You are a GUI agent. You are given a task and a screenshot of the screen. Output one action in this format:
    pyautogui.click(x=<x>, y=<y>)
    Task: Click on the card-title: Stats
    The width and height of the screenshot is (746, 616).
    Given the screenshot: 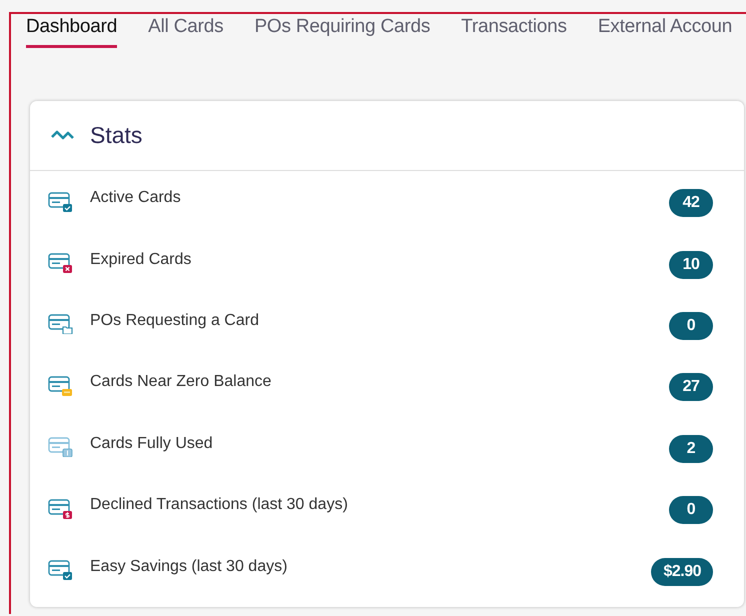 What is the action you would take?
    pyautogui.click(x=116, y=135)
    